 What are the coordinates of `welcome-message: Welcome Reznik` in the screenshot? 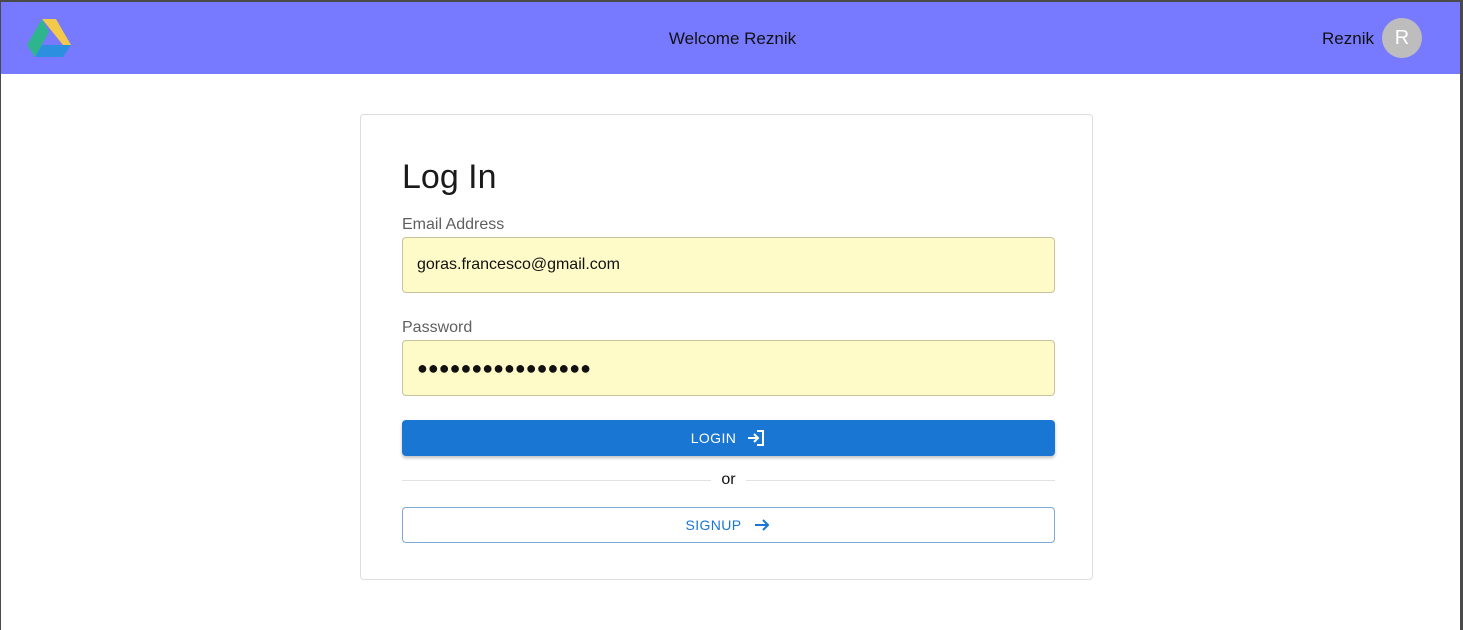 It's located at (732, 38).